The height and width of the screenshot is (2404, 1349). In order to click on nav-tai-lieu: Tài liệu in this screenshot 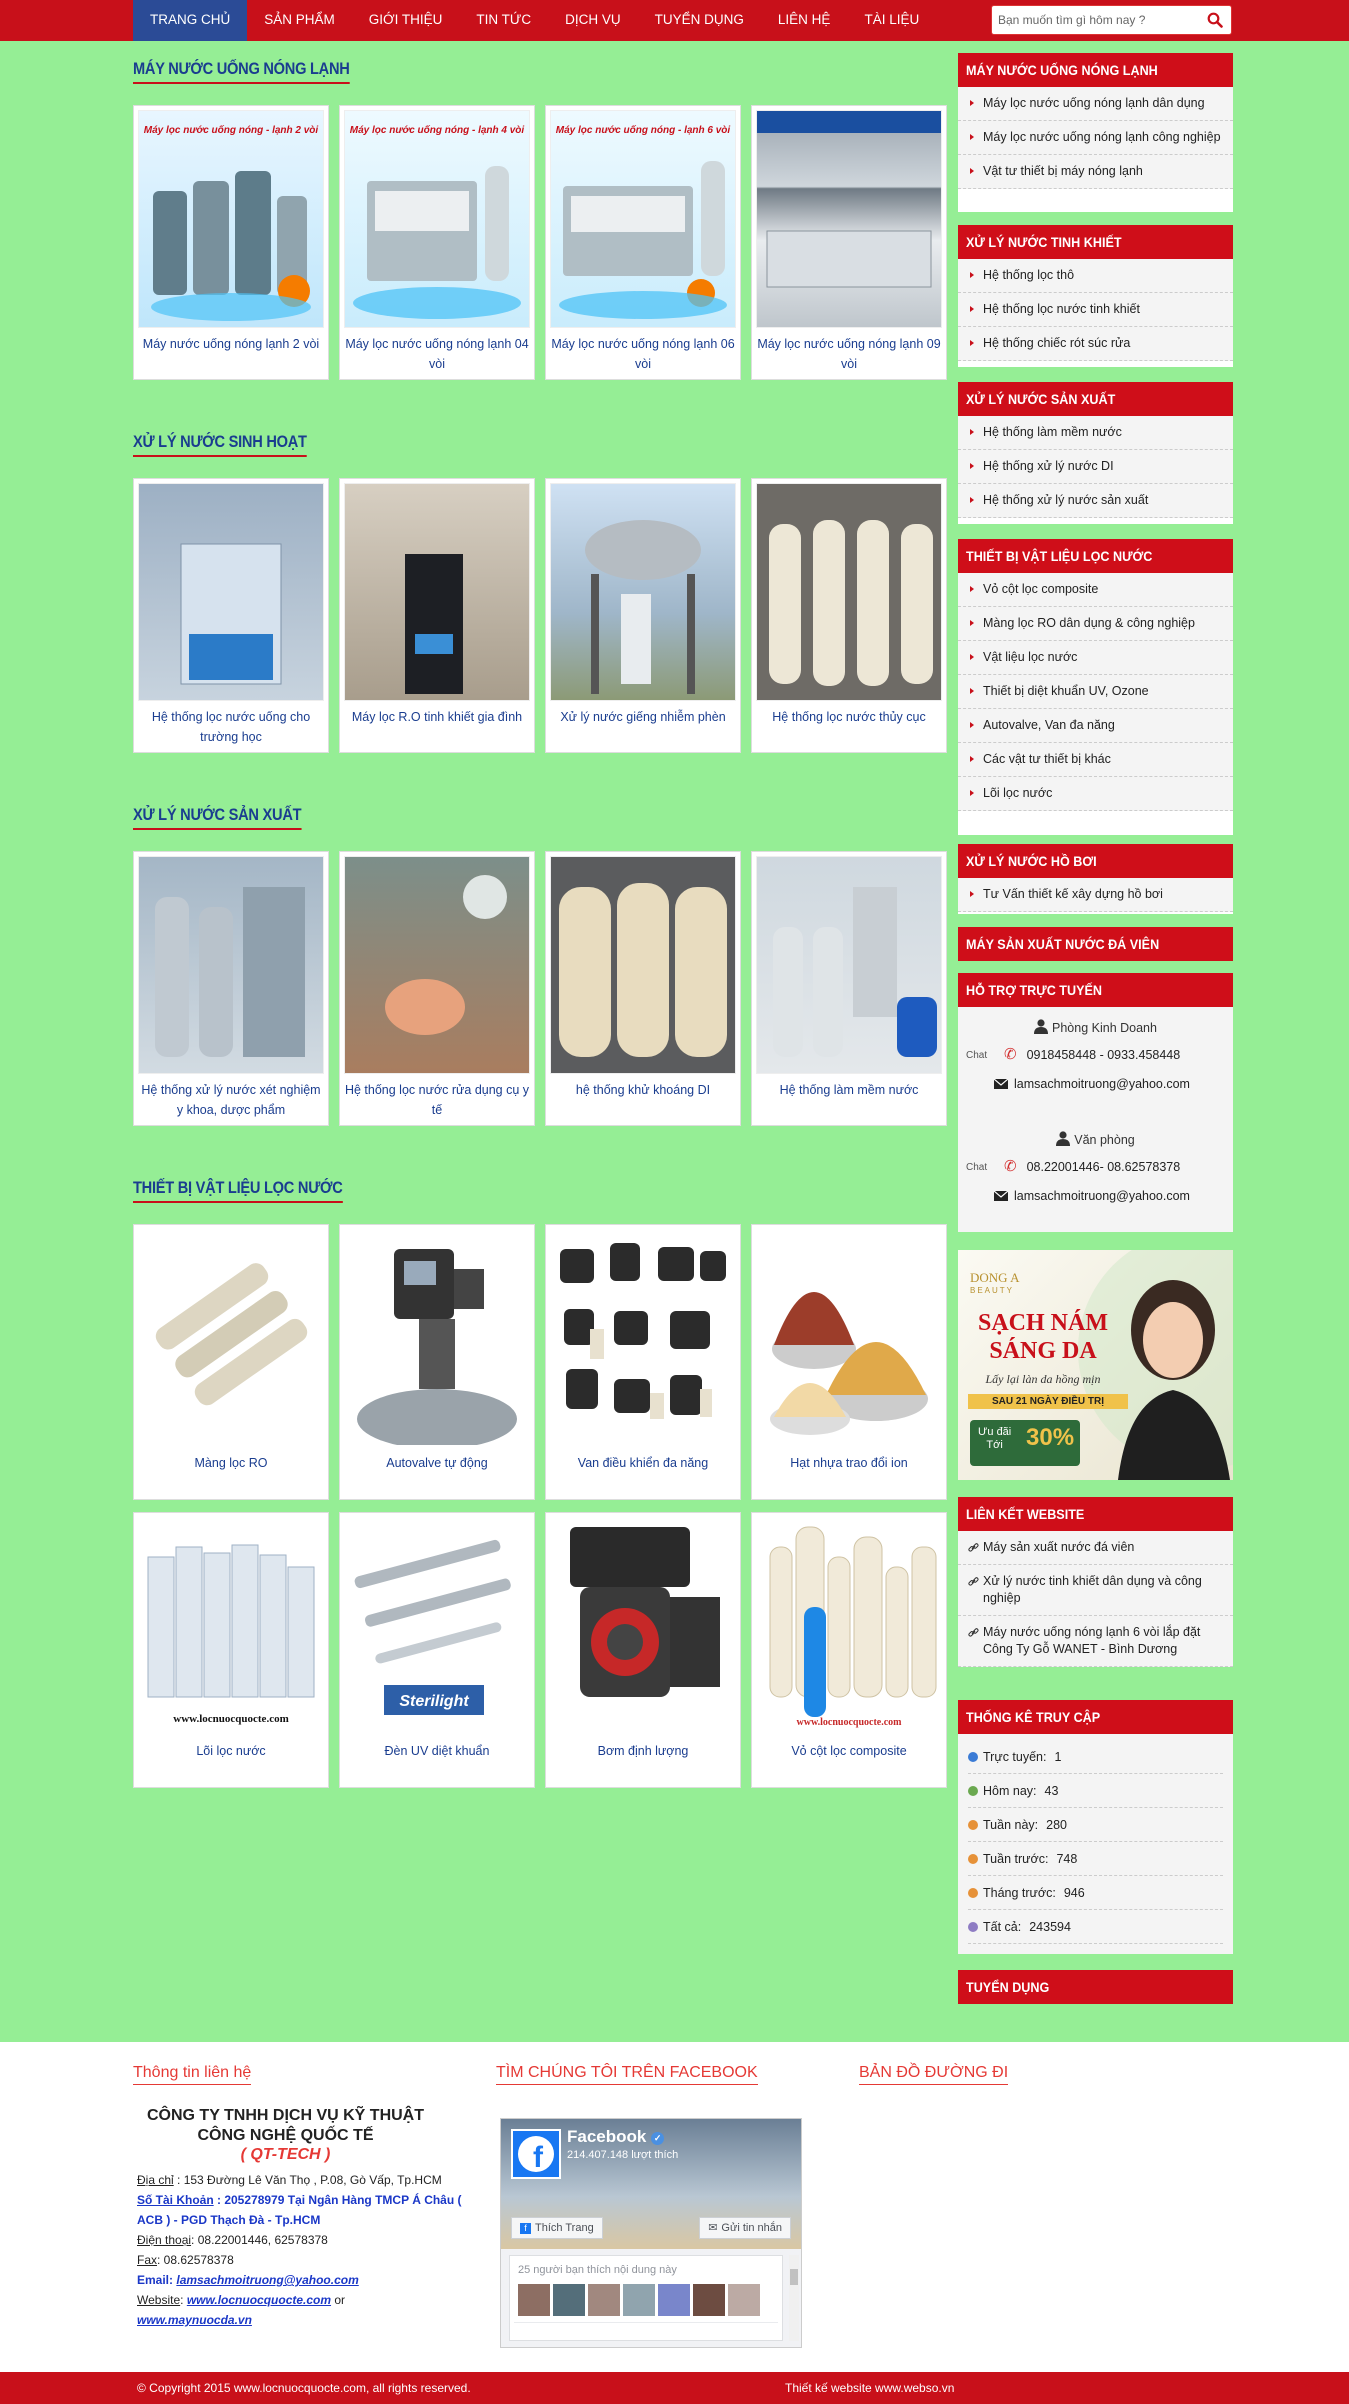, I will do `click(891, 20)`.